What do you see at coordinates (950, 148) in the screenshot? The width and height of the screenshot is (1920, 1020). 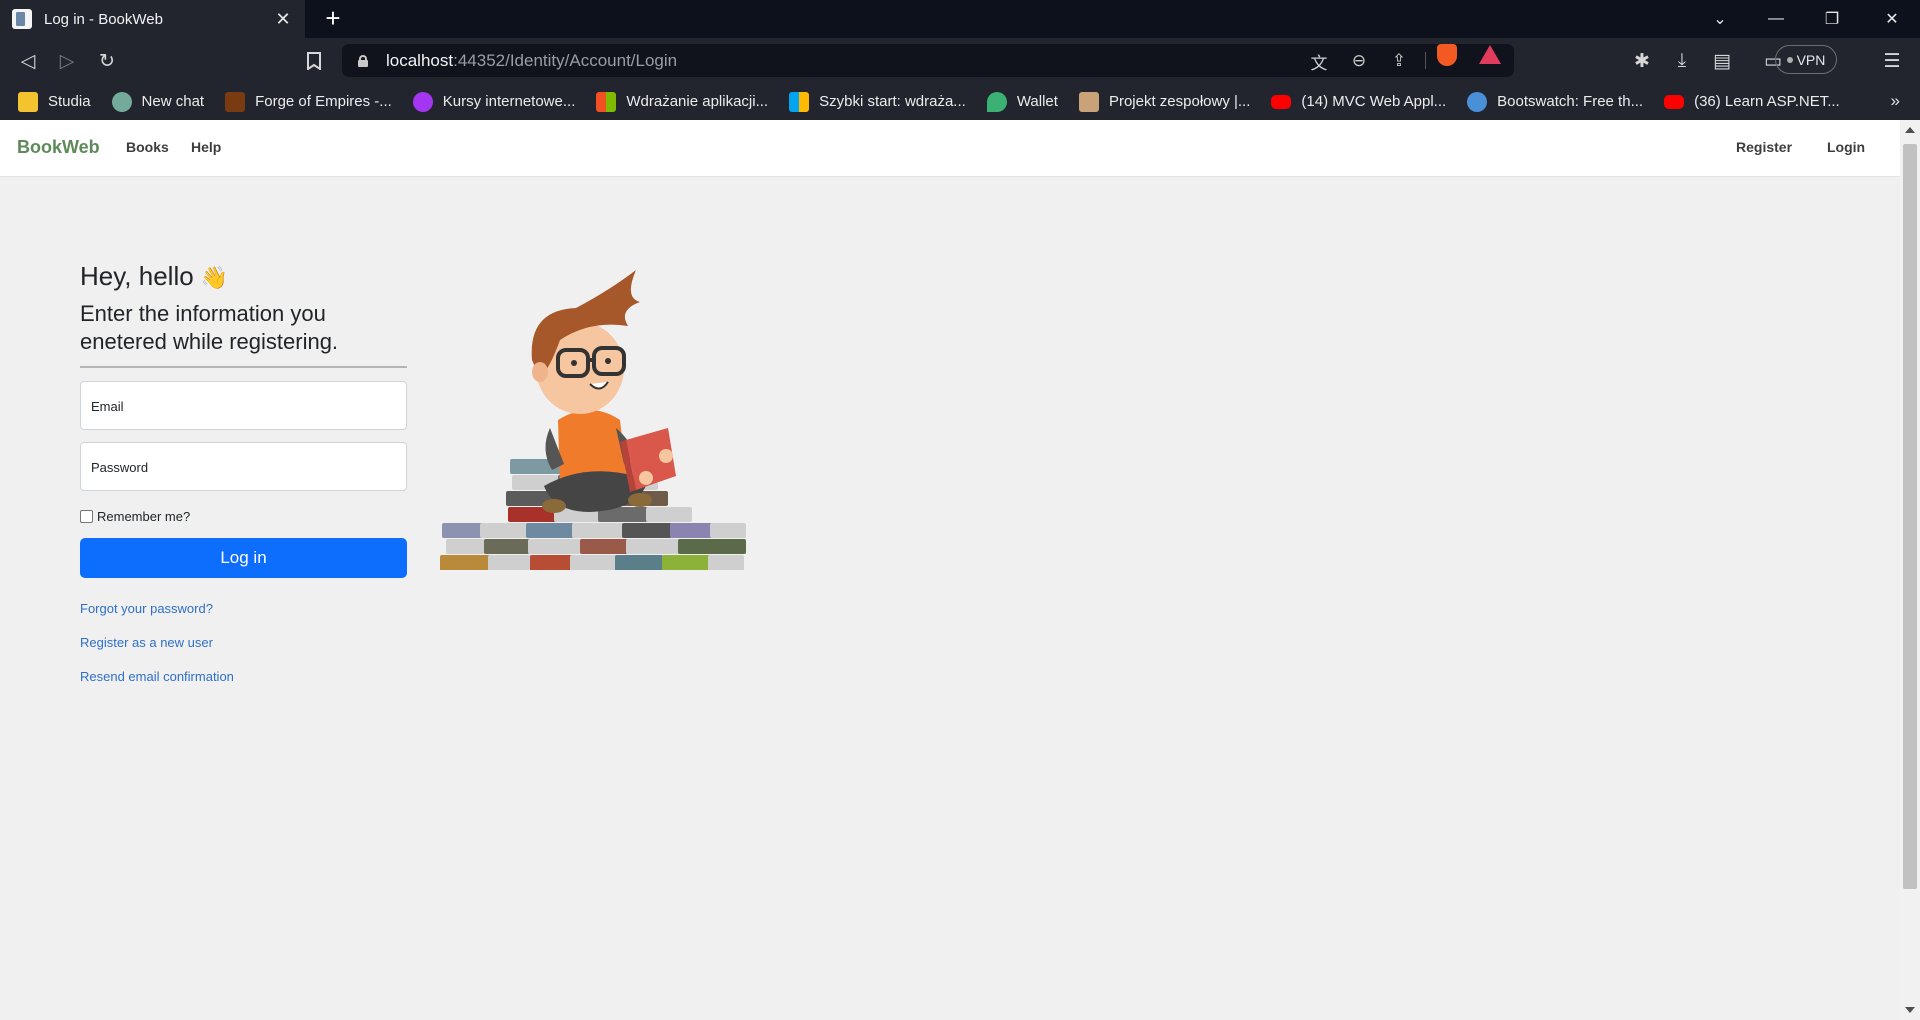 I see `site-navbar: BookWeb Books Help Register Login` at bounding box center [950, 148].